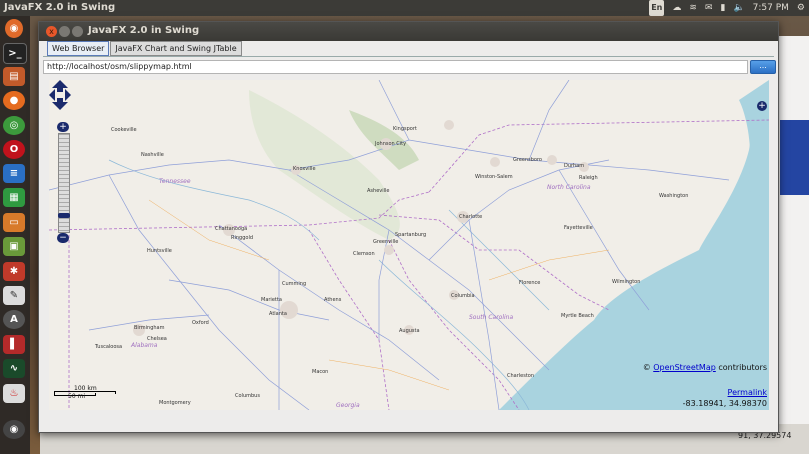 The width and height of the screenshot is (809, 454). What do you see at coordinates (676, 8) in the screenshot?
I see `cloud-icon: ☁` at bounding box center [676, 8].